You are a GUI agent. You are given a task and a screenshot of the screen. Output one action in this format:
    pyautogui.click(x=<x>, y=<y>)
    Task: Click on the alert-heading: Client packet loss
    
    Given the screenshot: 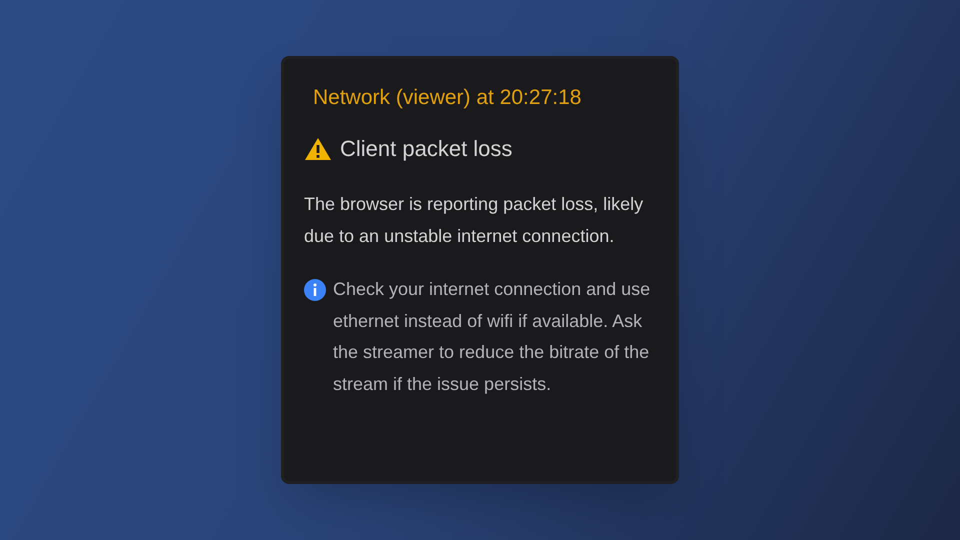 What is the action you would take?
    pyautogui.click(x=426, y=149)
    